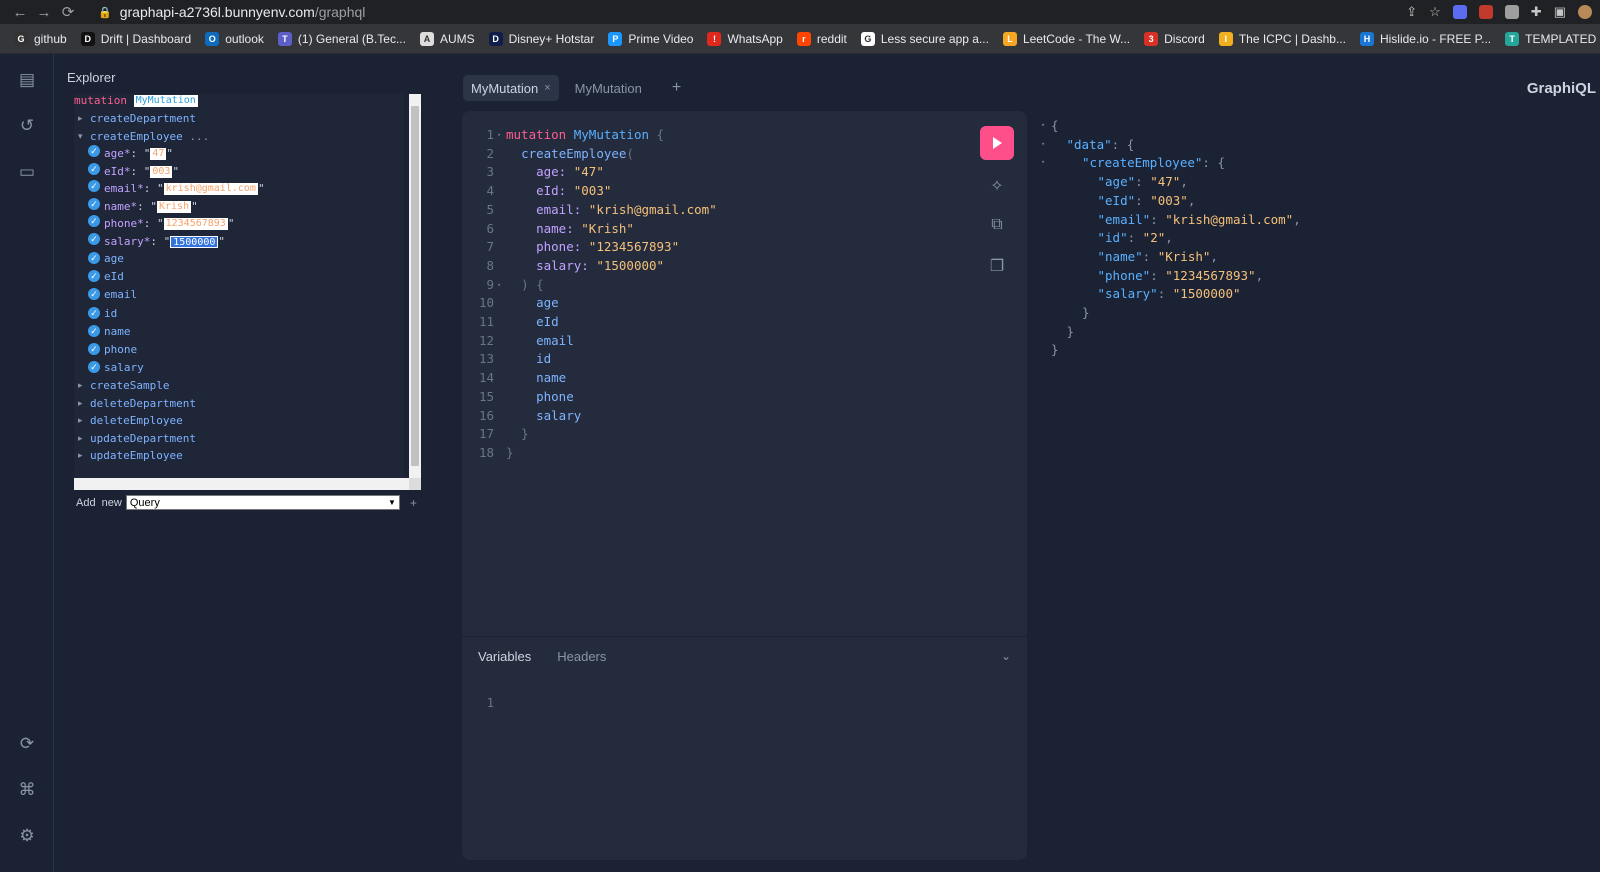  I want to click on argument-value-input: 1234567893, so click(195, 224).